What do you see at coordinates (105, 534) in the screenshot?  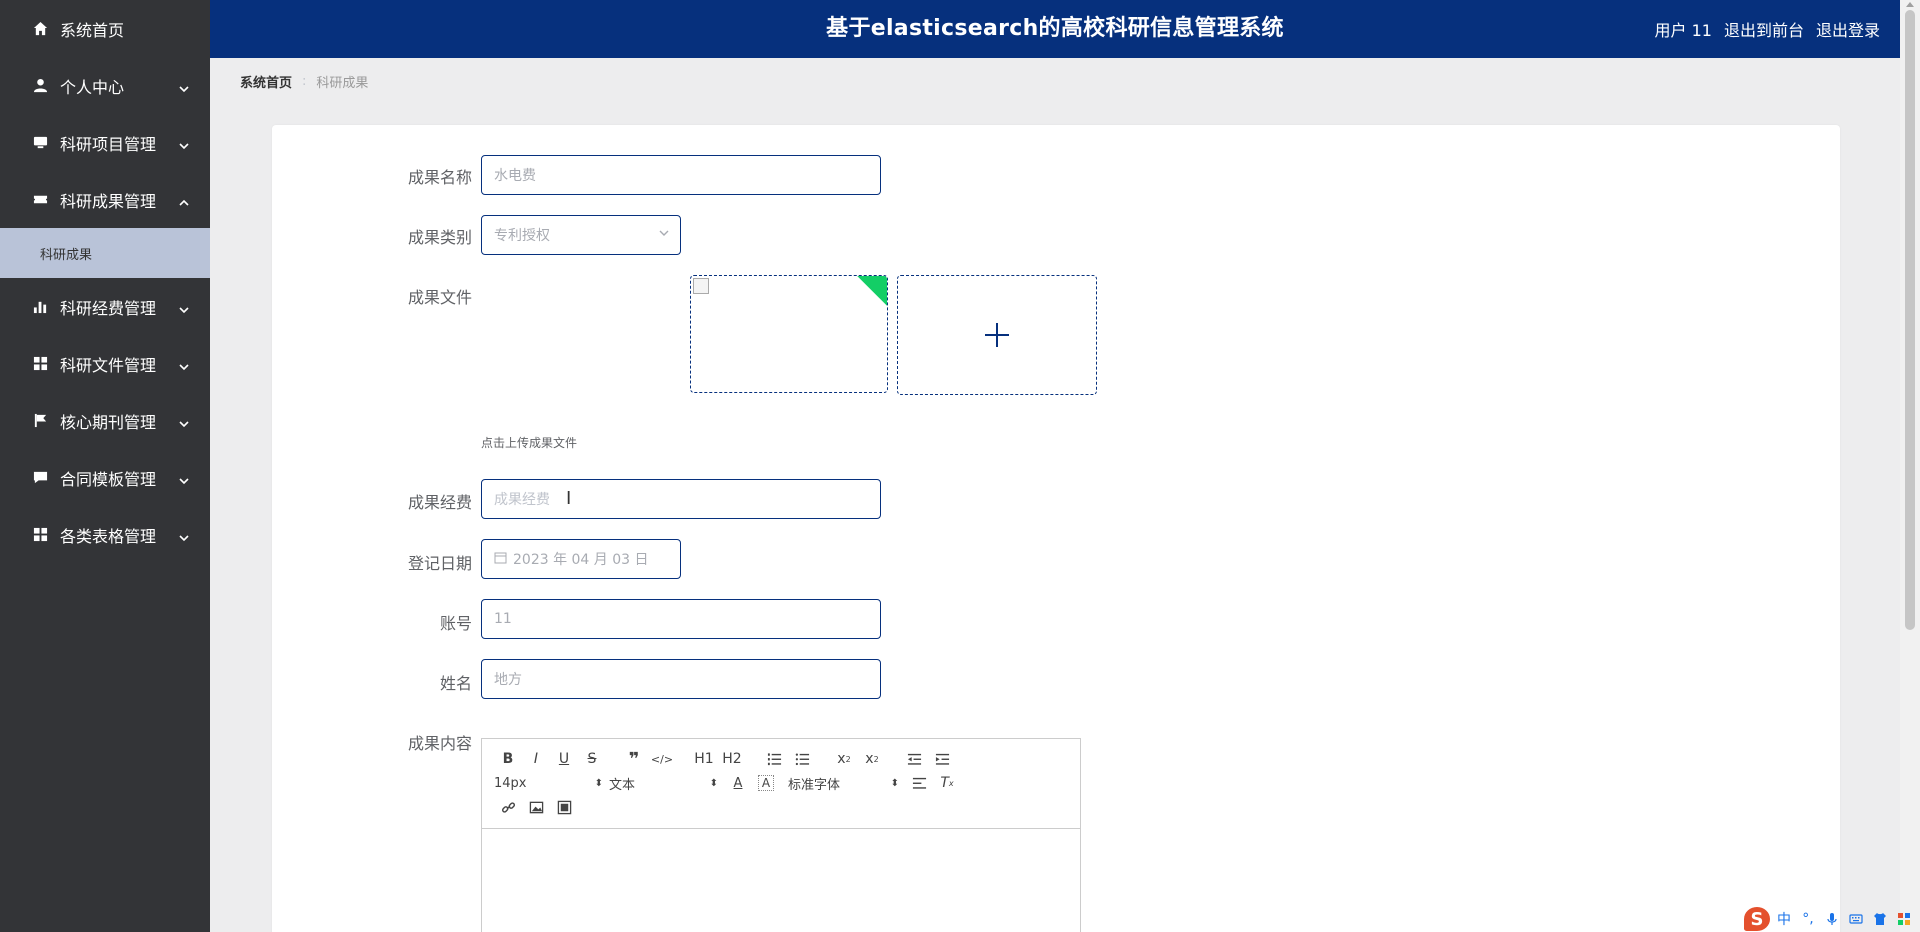 I see `sidebar-item-tables: 各类表格管理` at bounding box center [105, 534].